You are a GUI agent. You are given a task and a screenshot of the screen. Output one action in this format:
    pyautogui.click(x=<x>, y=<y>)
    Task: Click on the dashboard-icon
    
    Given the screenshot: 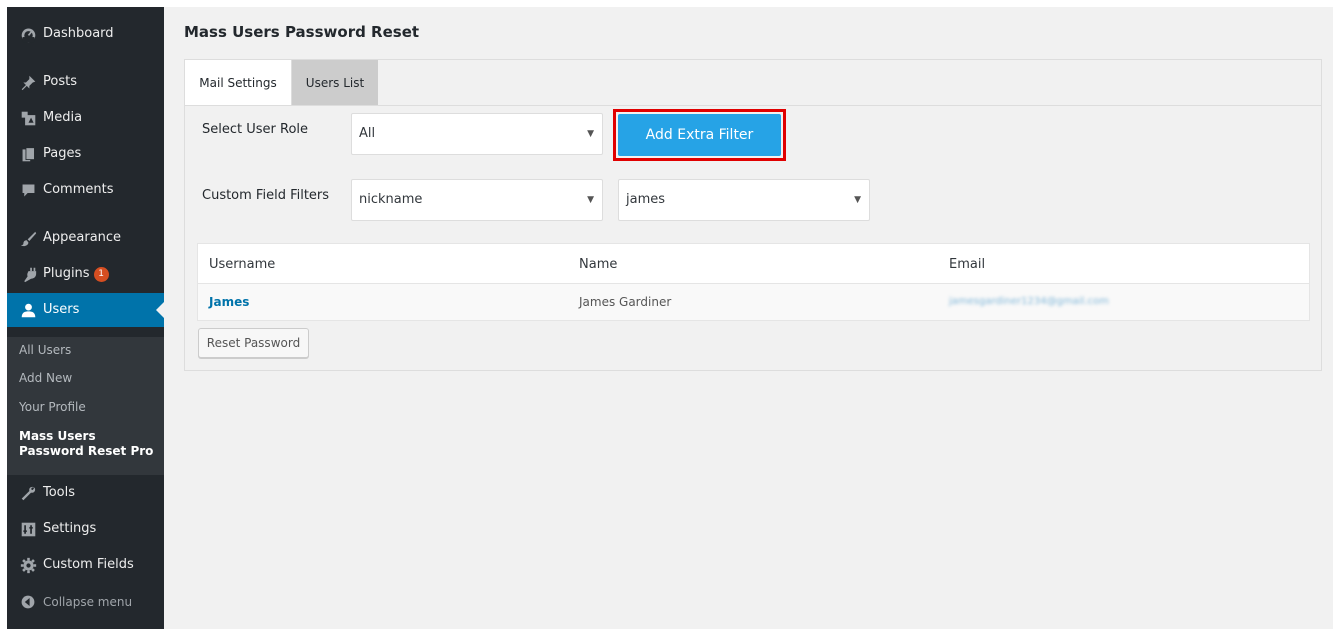 What is the action you would take?
    pyautogui.click(x=28, y=34)
    